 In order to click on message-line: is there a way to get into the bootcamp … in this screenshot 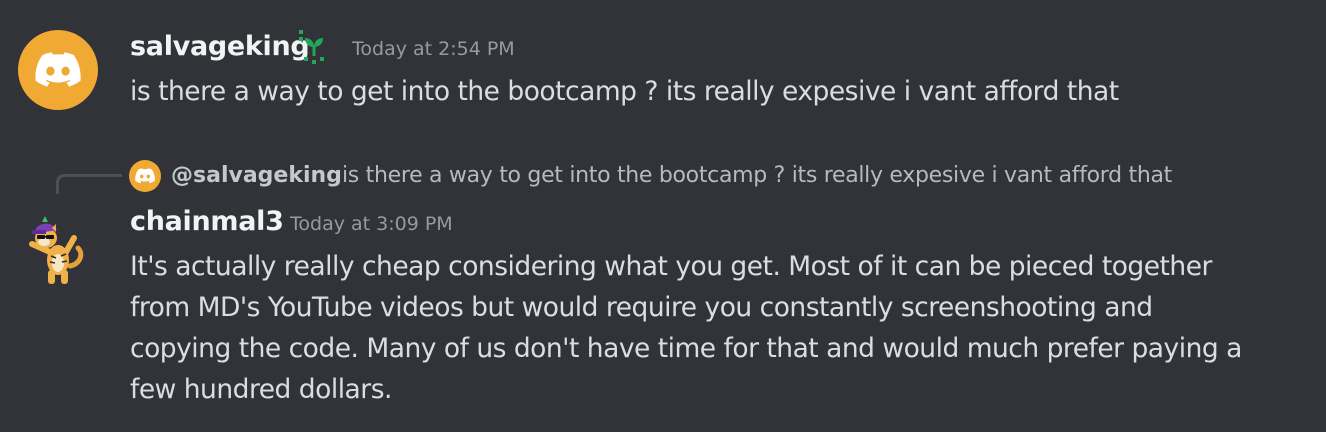, I will do `click(624, 91)`.